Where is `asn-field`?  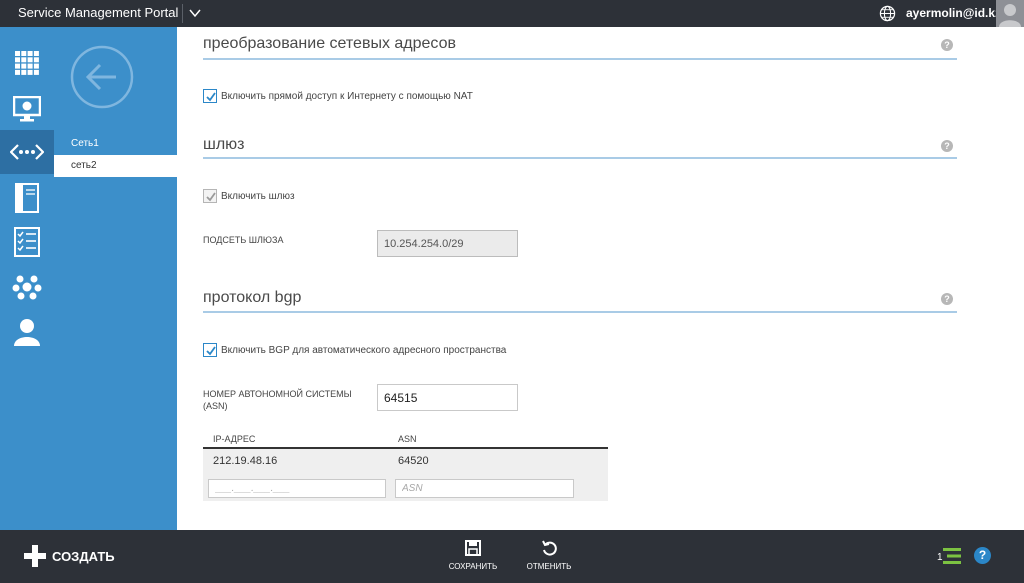 asn-field is located at coordinates (447, 397).